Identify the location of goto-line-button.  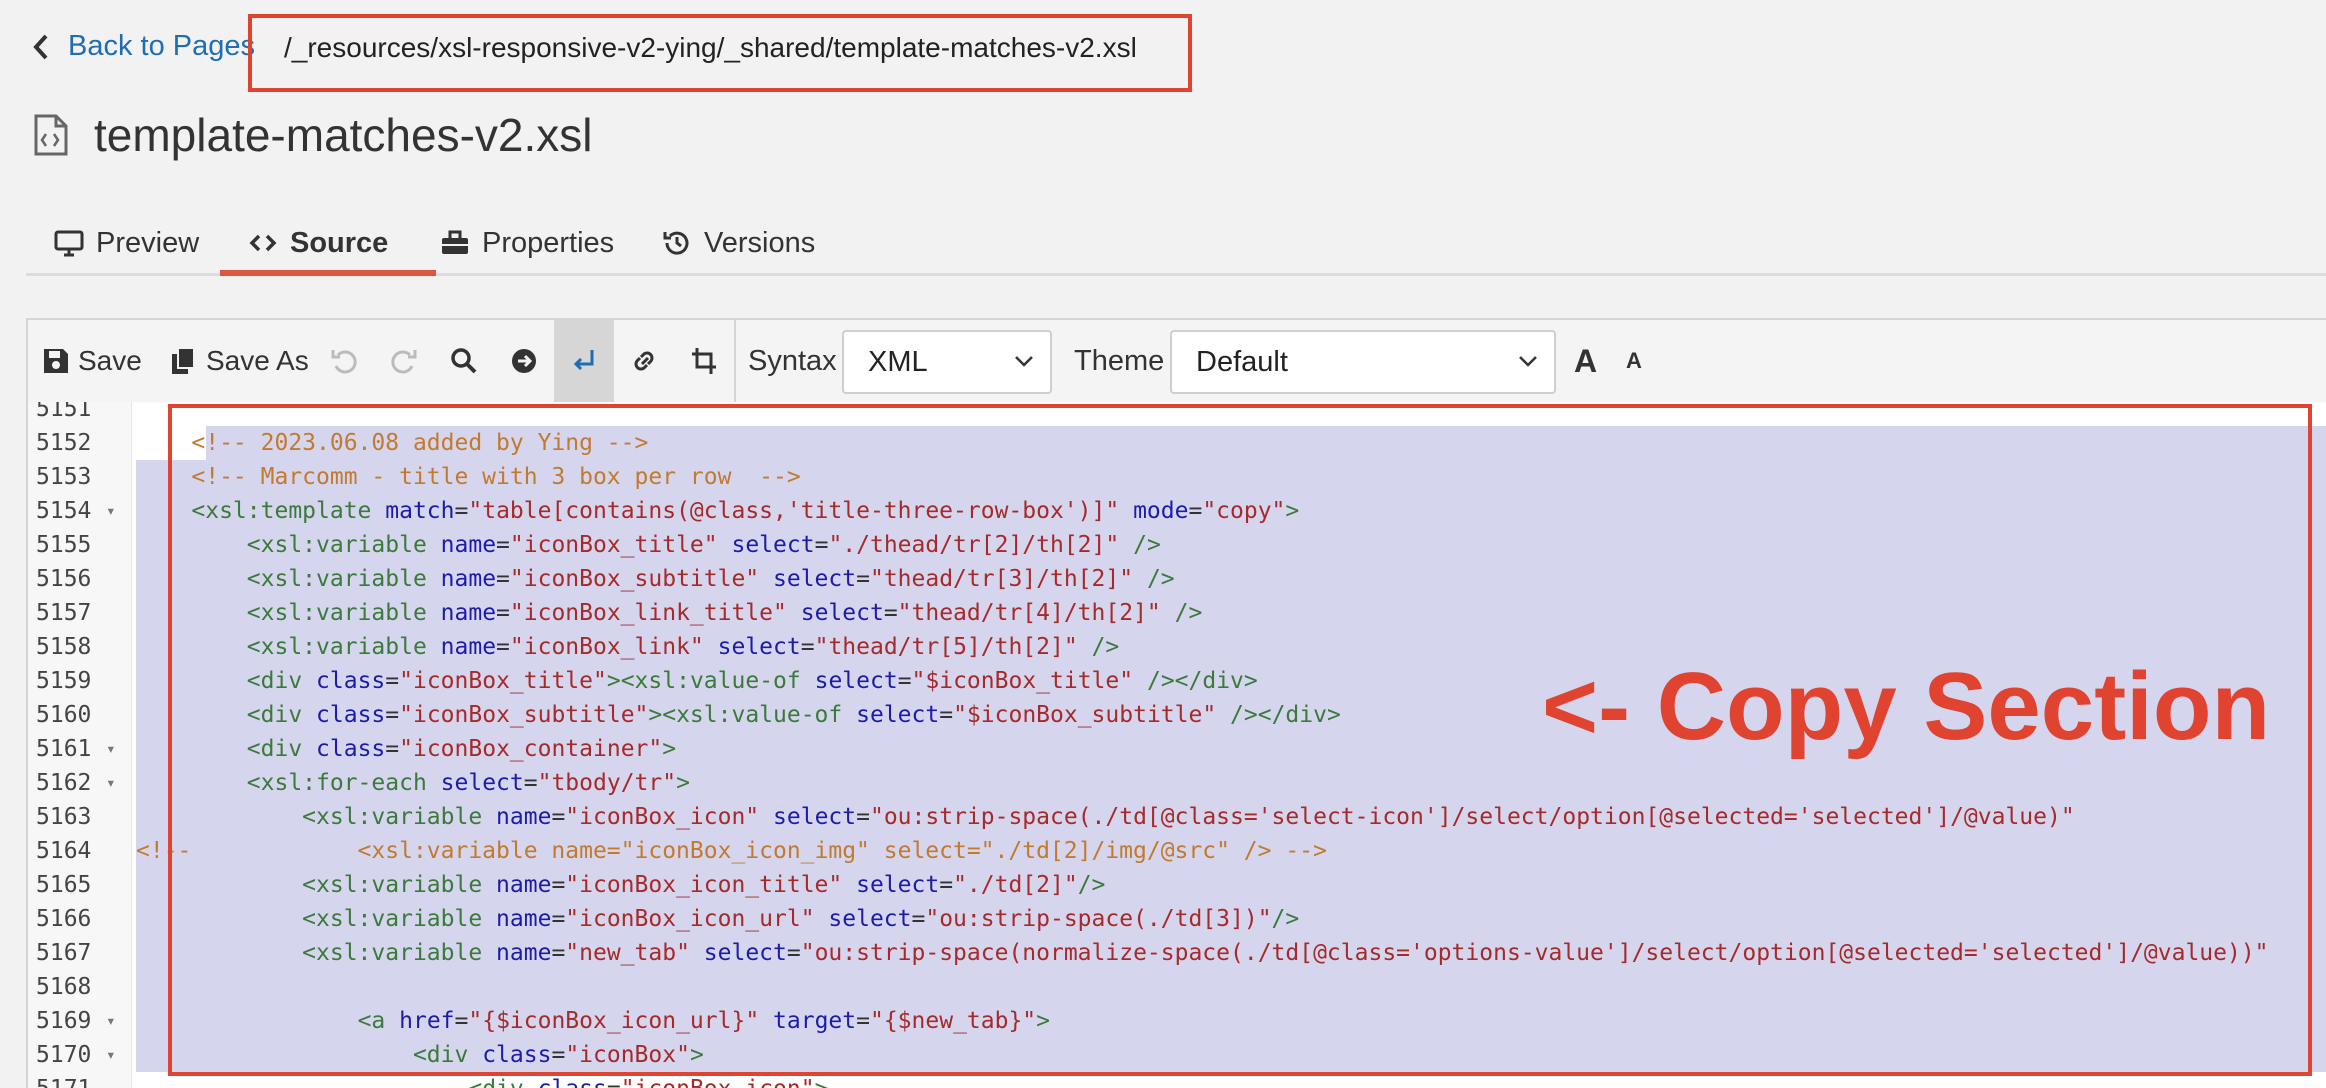
(524, 361).